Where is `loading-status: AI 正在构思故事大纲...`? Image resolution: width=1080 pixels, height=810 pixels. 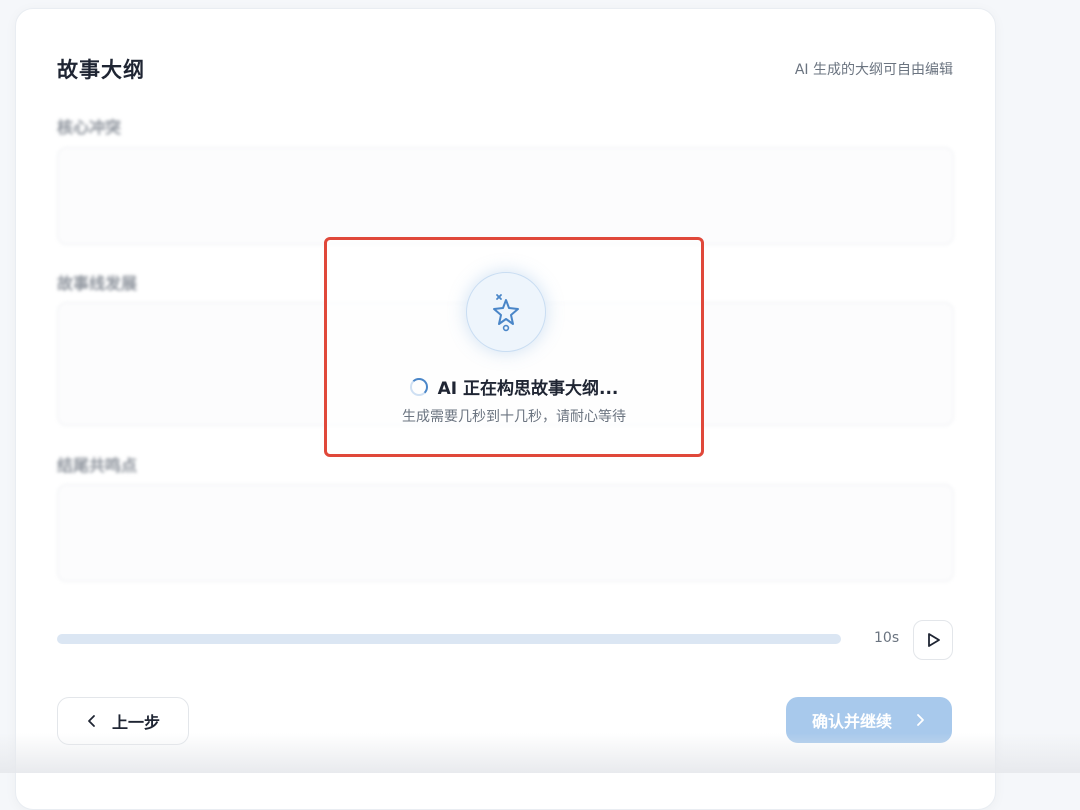
loading-status: AI 正在构思故事大纲... is located at coordinates (514, 386).